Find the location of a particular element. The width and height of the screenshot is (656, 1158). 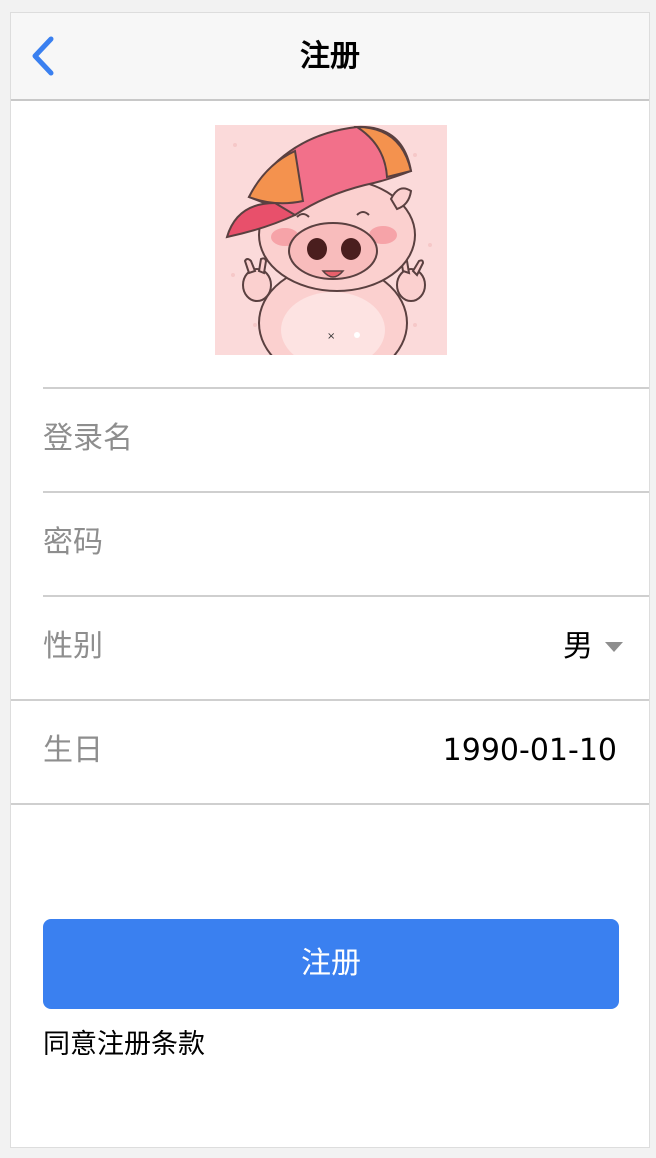

pig-avatar-image: × is located at coordinates (331, 240).